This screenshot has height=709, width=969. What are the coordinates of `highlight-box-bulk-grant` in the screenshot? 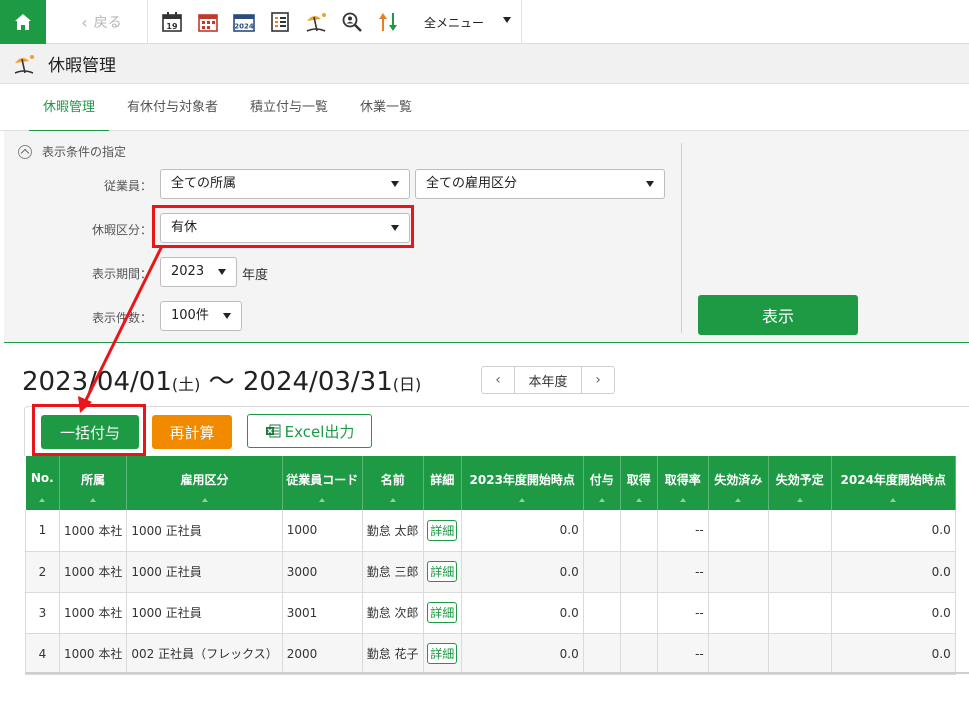 It's located at (89, 430).